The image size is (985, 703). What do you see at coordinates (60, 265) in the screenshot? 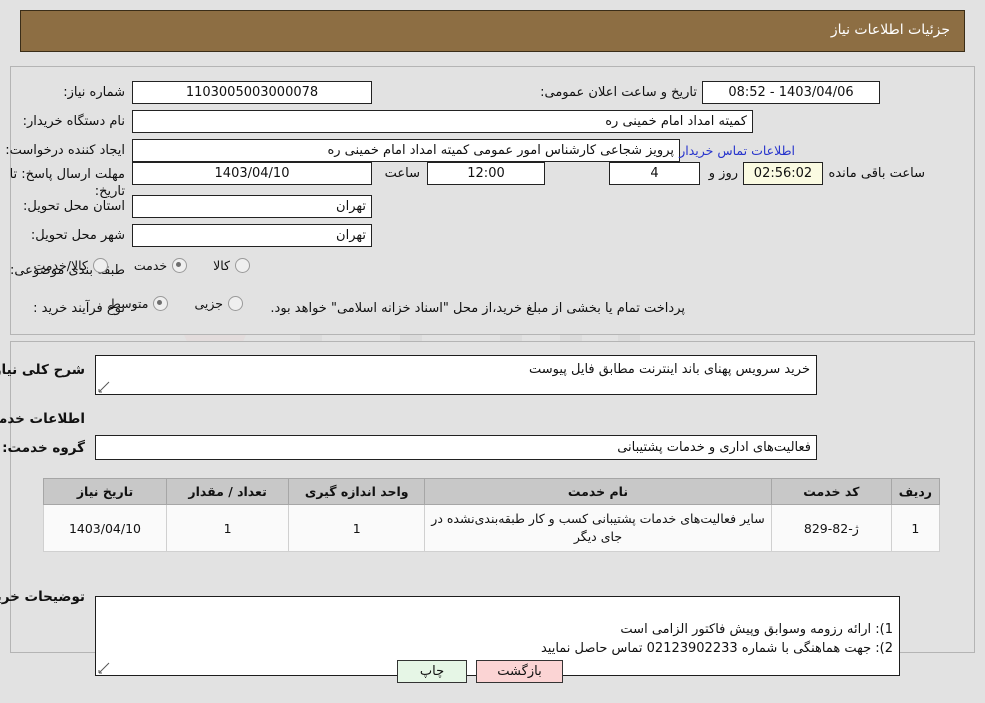
I see `radio-label: کالا/خدمت` at bounding box center [60, 265].